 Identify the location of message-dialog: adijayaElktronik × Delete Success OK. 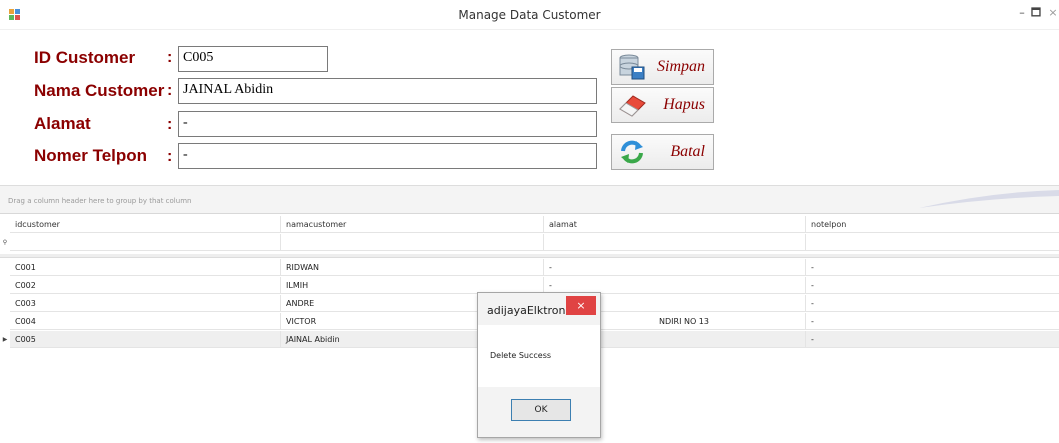
(539, 365).